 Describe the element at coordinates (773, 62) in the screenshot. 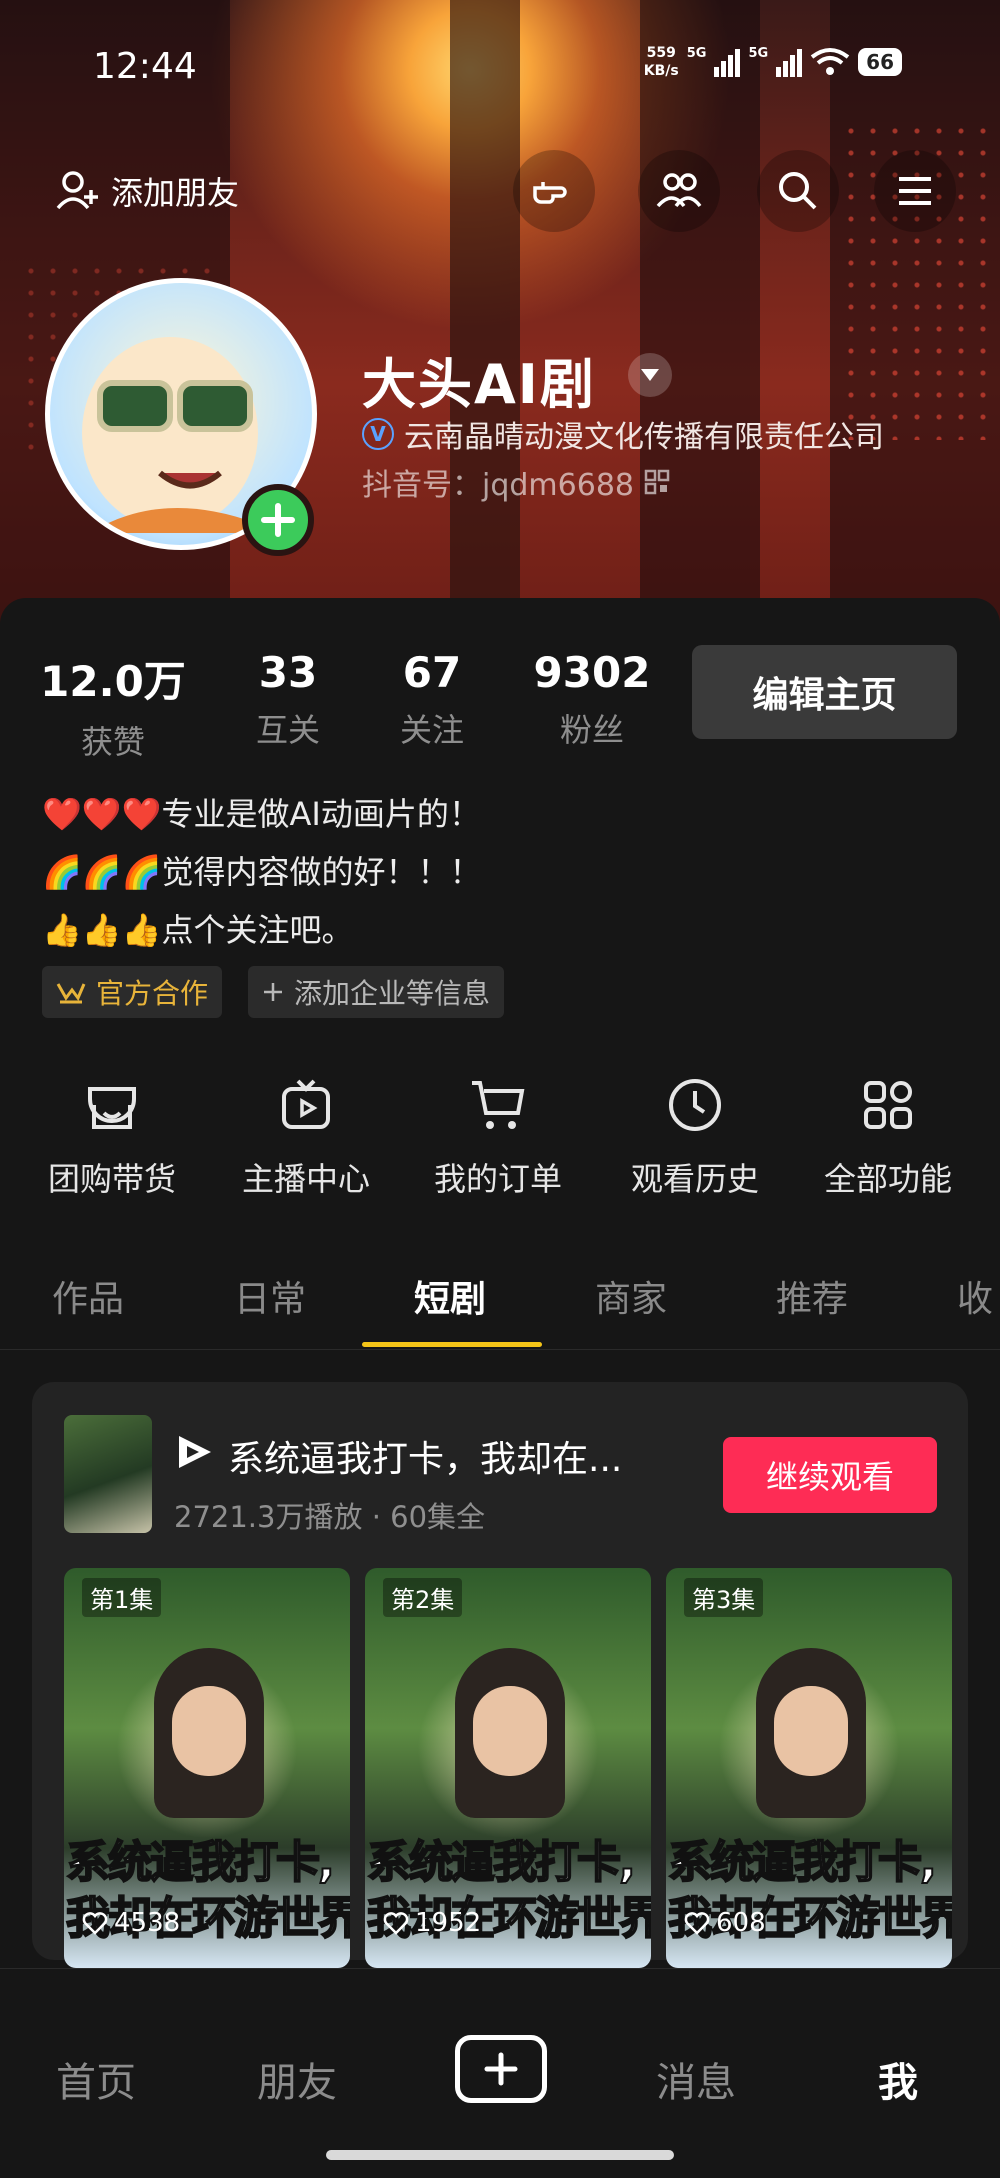

I see `status-icons: 559 KB/s 5G 5G 66` at that location.